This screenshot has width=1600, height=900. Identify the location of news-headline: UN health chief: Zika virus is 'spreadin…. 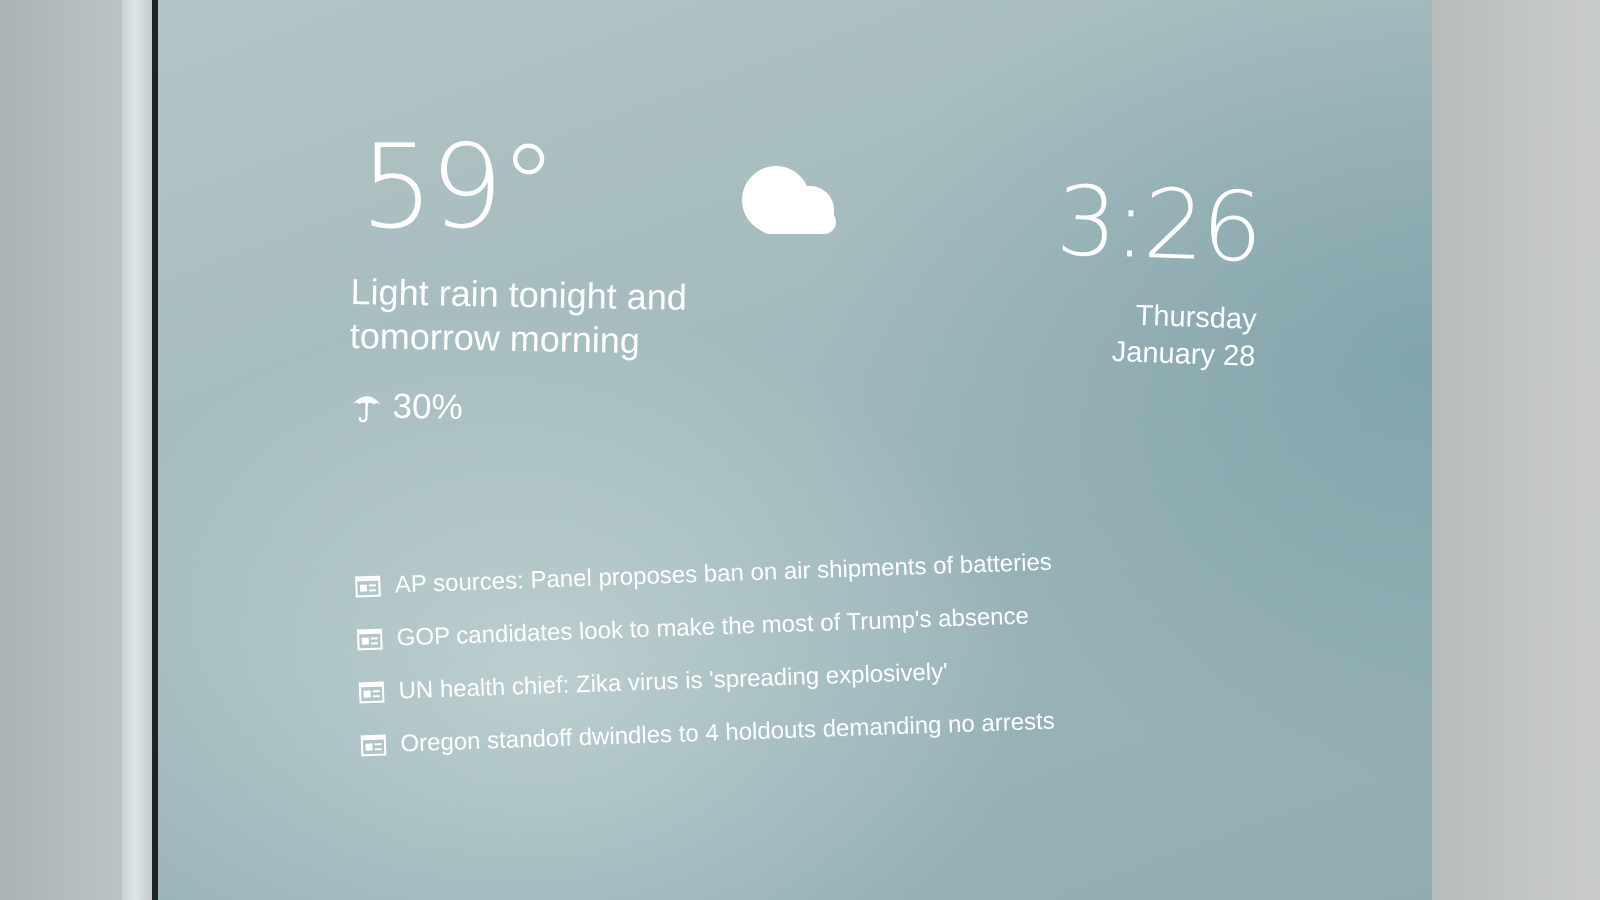
(673, 681).